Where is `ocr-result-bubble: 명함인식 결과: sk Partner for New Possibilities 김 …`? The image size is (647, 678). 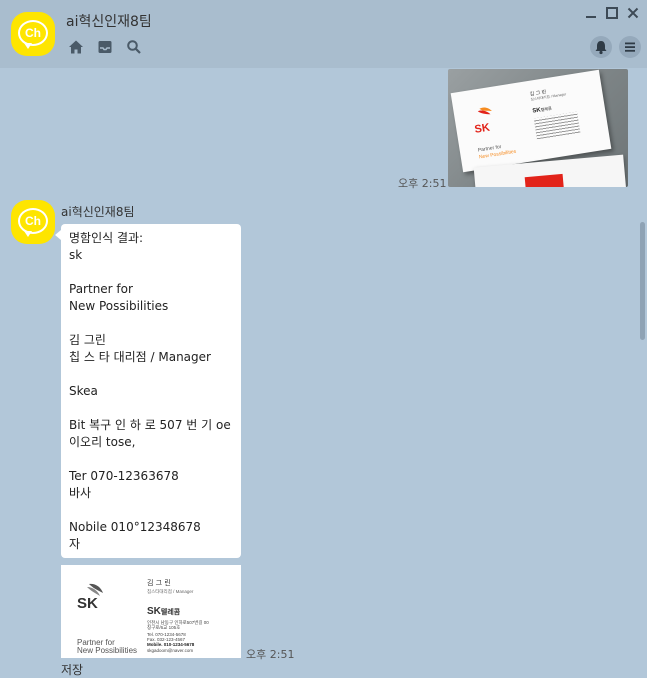 ocr-result-bubble: 명함인식 결과: sk Partner for New Possibilities 김 … is located at coordinates (148, 391).